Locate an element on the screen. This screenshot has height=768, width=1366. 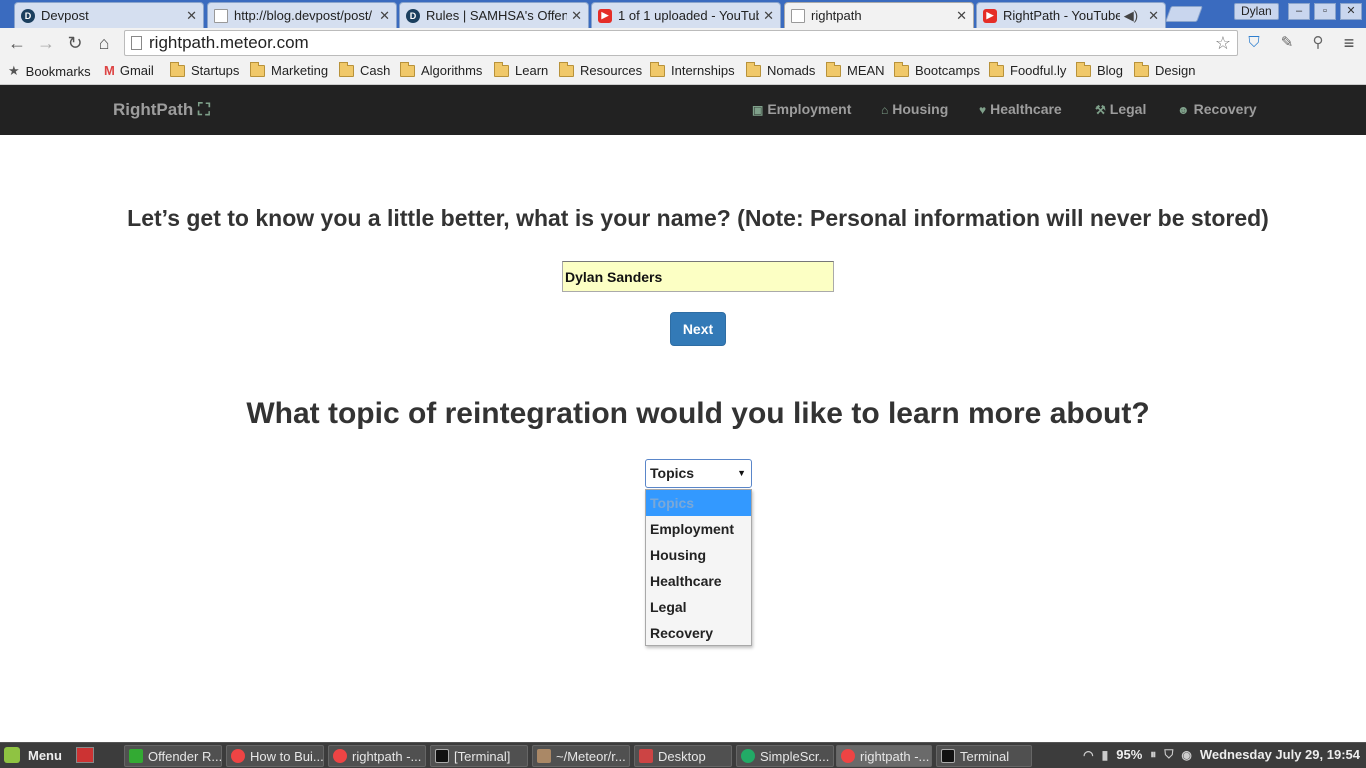
topic-select: Topics ▼ is located at coordinates (698, 473).